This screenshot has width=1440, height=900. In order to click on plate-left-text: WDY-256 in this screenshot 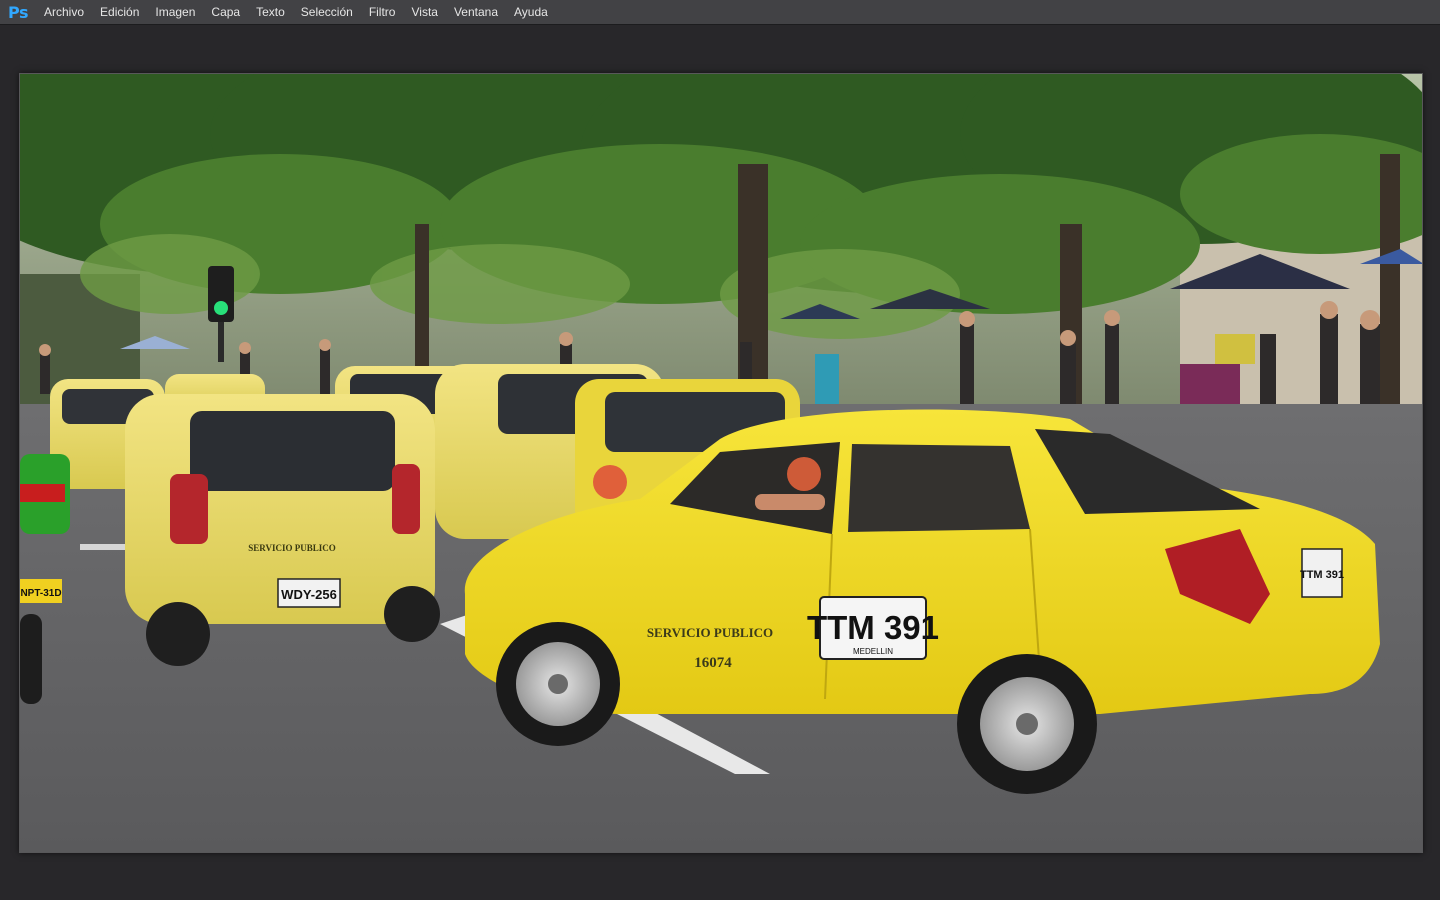, I will do `click(309, 594)`.